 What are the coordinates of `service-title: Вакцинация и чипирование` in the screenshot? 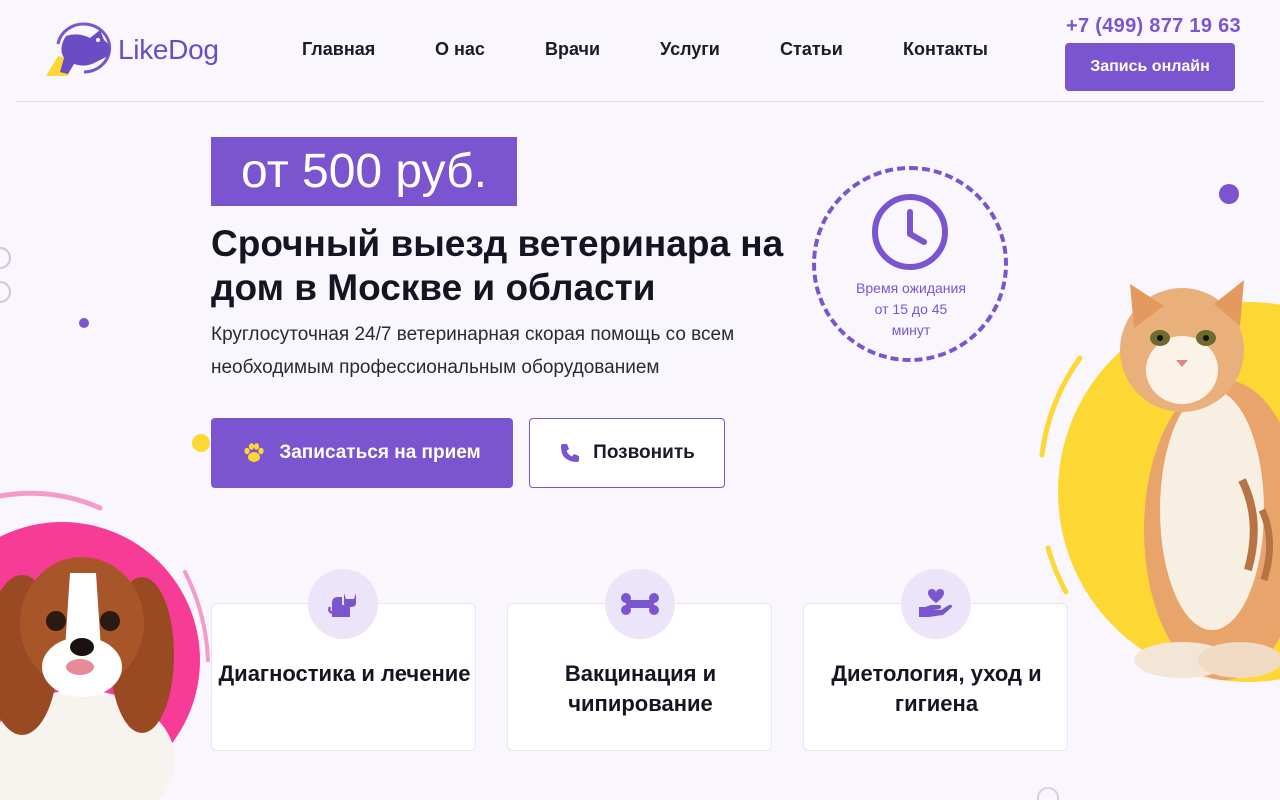 It's located at (640, 688).